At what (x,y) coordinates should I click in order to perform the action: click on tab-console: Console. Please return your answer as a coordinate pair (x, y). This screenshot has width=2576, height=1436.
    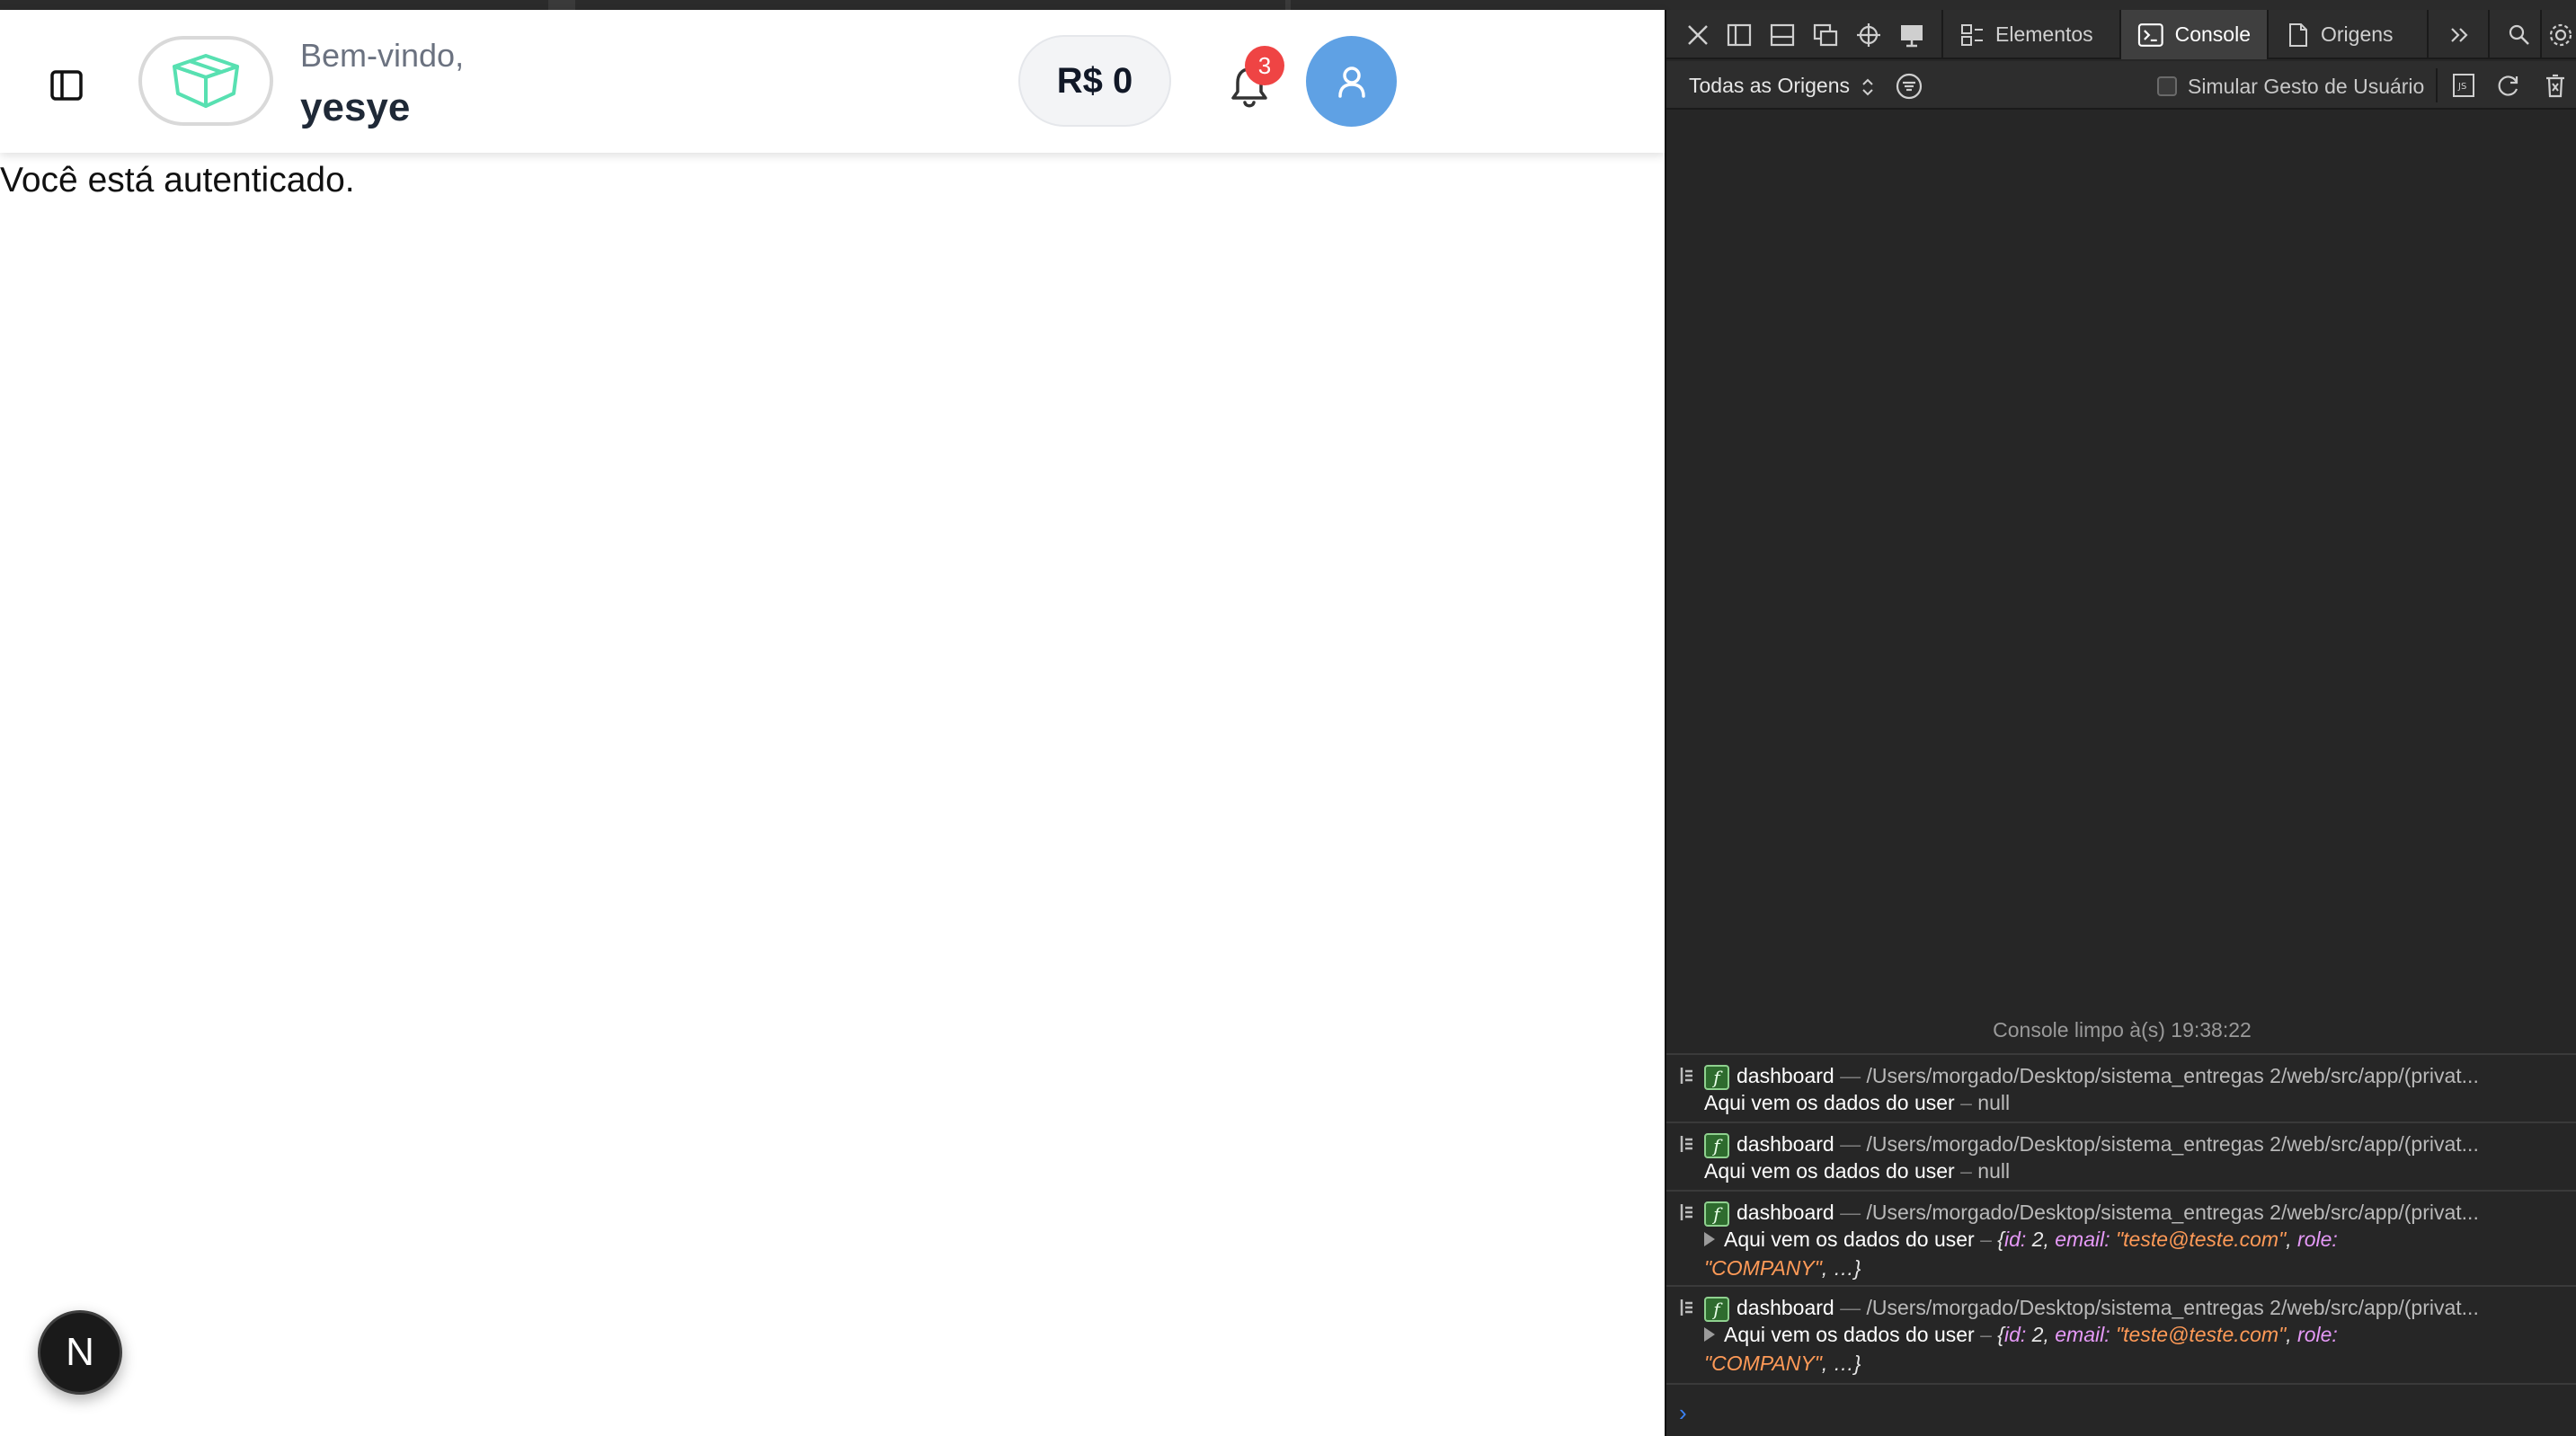
    Looking at the image, I should click on (2194, 34).